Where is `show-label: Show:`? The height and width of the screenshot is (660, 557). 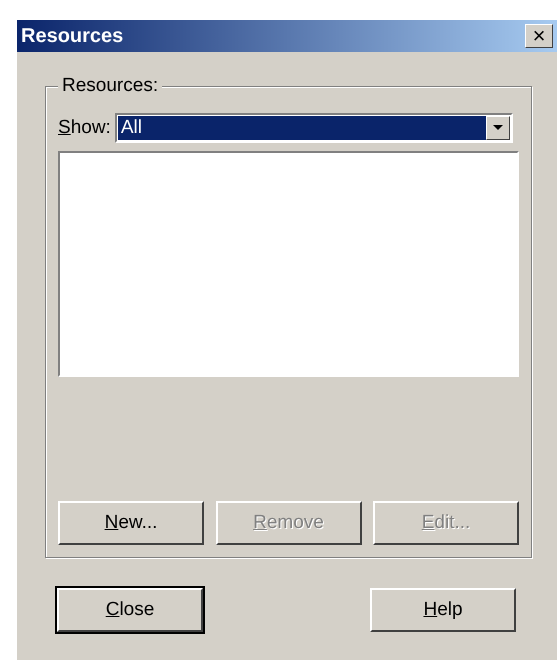 show-label: Show: is located at coordinates (84, 128).